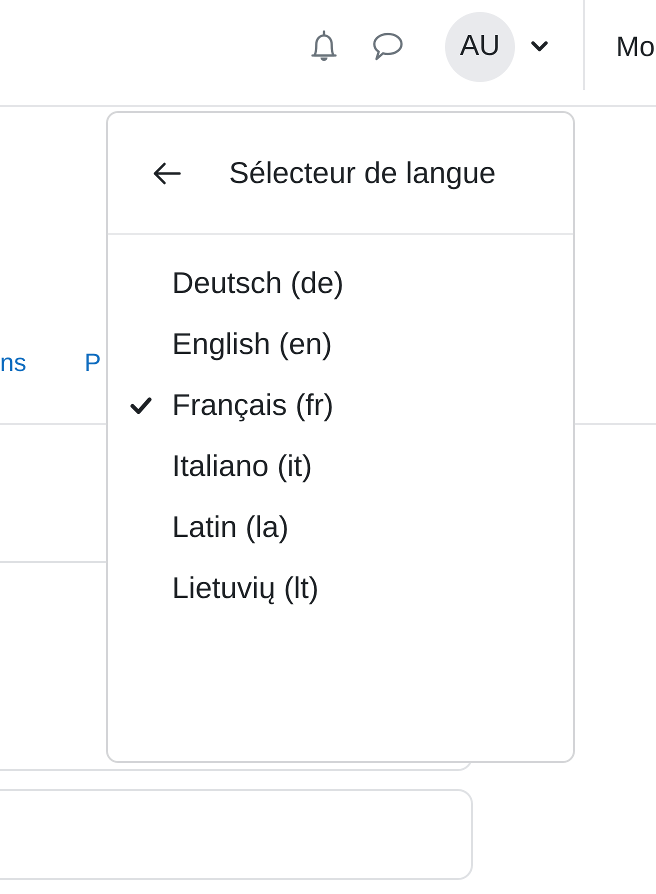  Describe the element at coordinates (340, 588) in the screenshot. I see `language-option: Lietuvių (lt)` at that location.